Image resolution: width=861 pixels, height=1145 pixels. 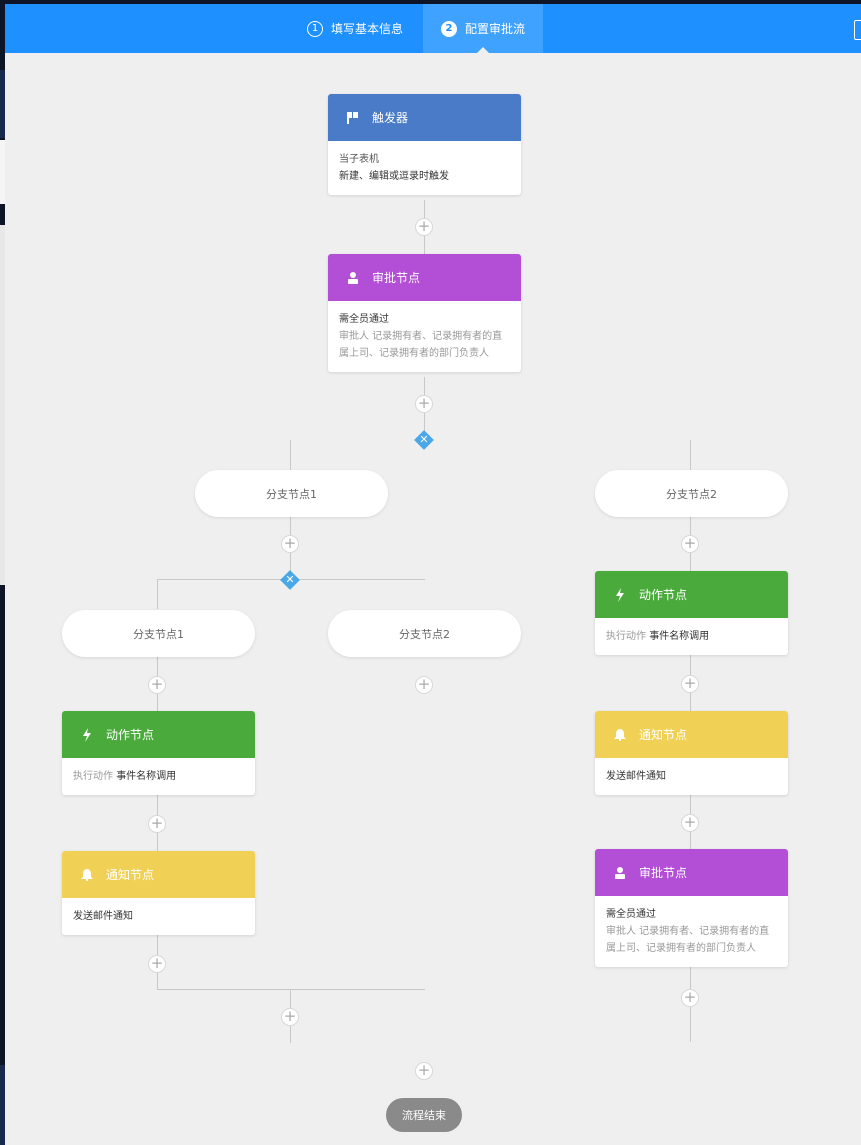 I want to click on trigger-node-title: 触发器, so click(x=390, y=118).